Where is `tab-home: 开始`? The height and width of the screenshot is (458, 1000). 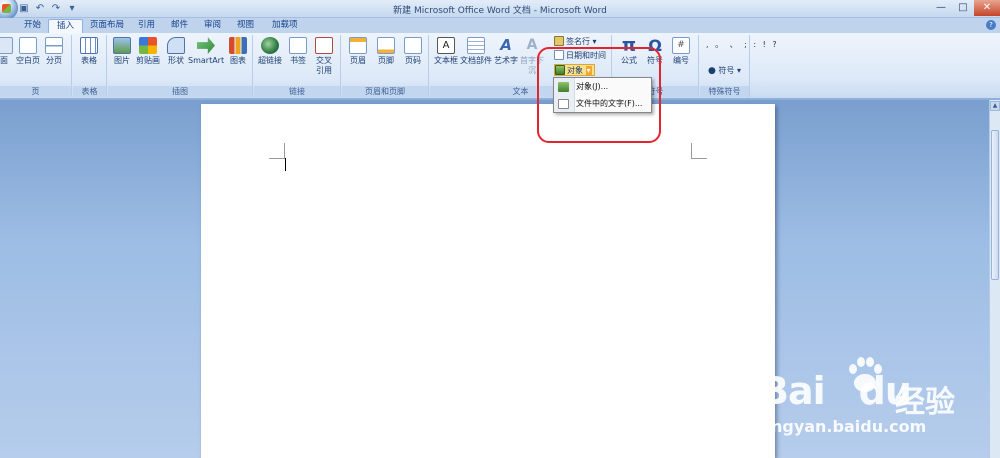 tab-home: 开始 is located at coordinates (32, 26).